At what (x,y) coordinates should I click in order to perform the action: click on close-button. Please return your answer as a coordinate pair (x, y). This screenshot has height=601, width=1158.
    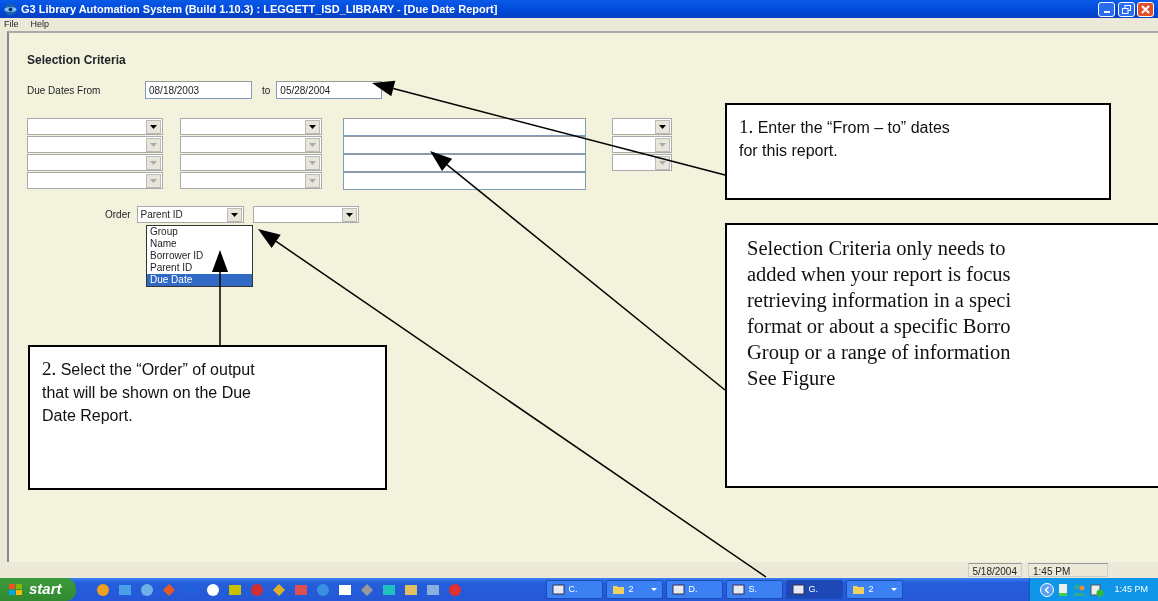
    Looking at the image, I should click on (1145, 9).